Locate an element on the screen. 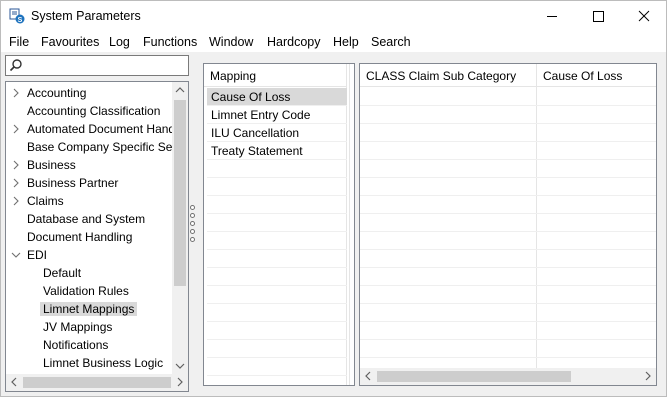 The image size is (667, 397). tree-horizontal-scroll-thumb is located at coordinates (97, 382).